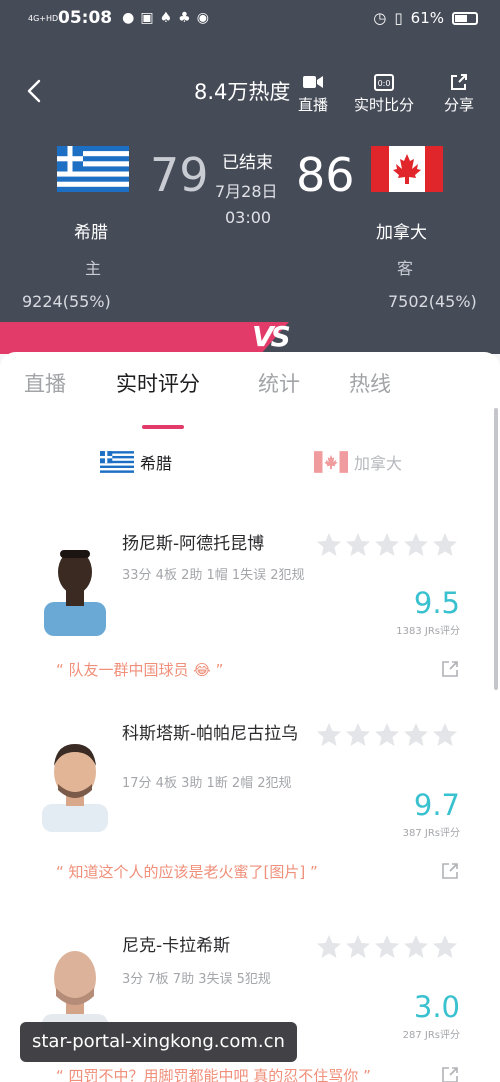 Image resolution: width=500 pixels, height=1082 pixels. What do you see at coordinates (431, 1035) in the screenshot?
I see `rating-count: 287 JRs评分` at bounding box center [431, 1035].